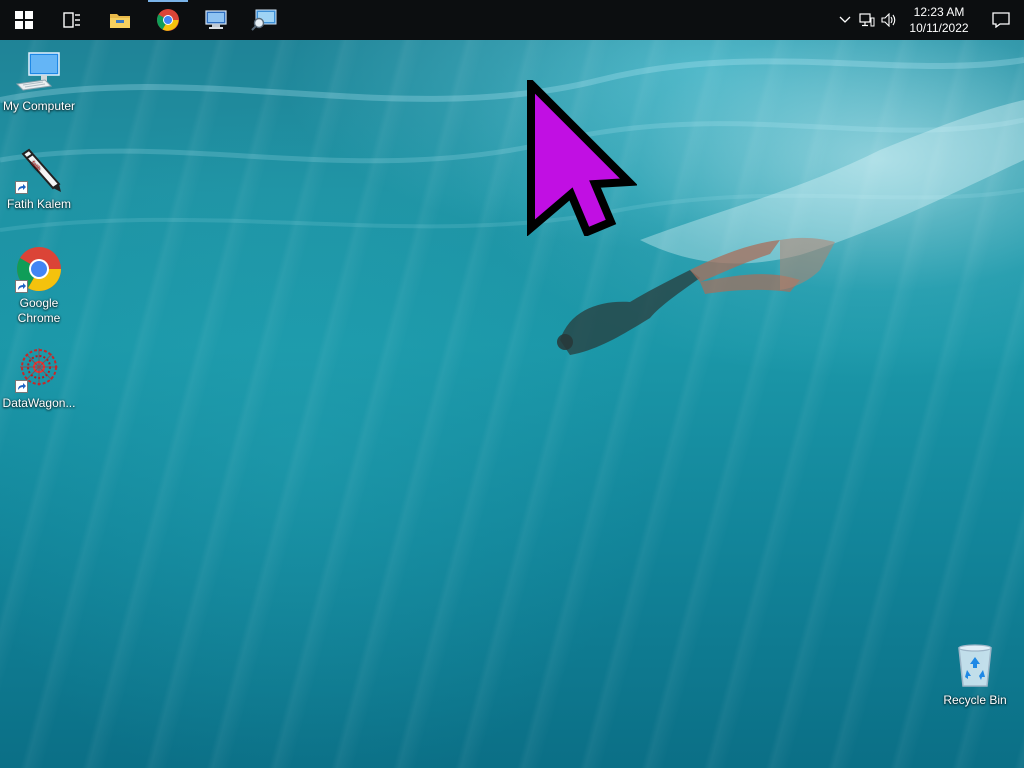 This screenshot has width=1024, height=768. What do you see at coordinates (39, 204) in the screenshot?
I see `desktop-icon-label: Fatih Kalem` at bounding box center [39, 204].